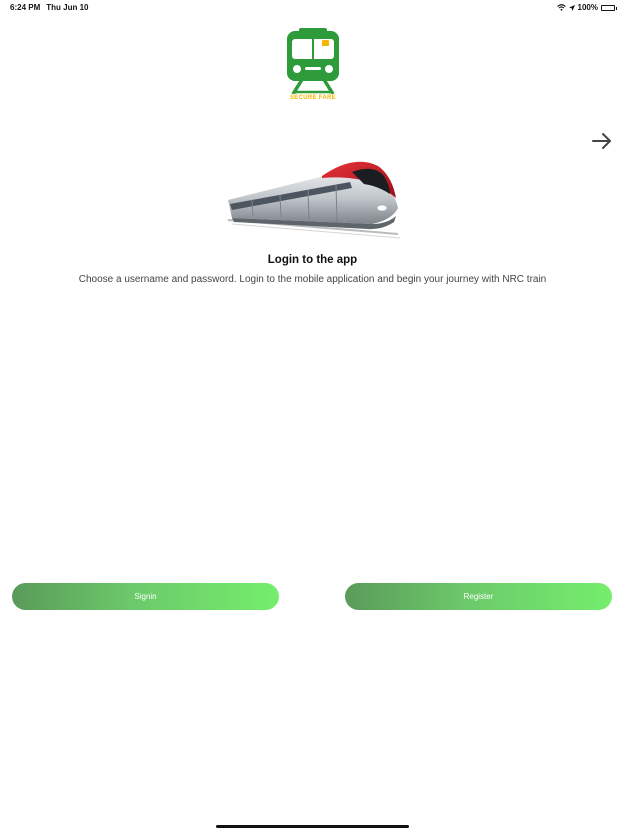  Describe the element at coordinates (609, 7) in the screenshot. I see `battery-icon` at that location.